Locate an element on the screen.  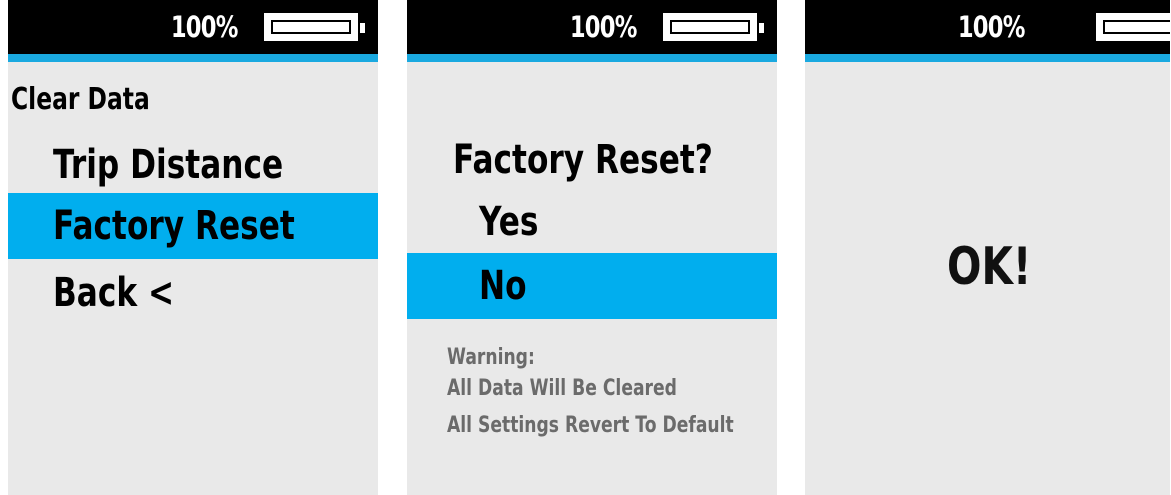
confirm-question: Factory Reset? is located at coordinates (583, 160).